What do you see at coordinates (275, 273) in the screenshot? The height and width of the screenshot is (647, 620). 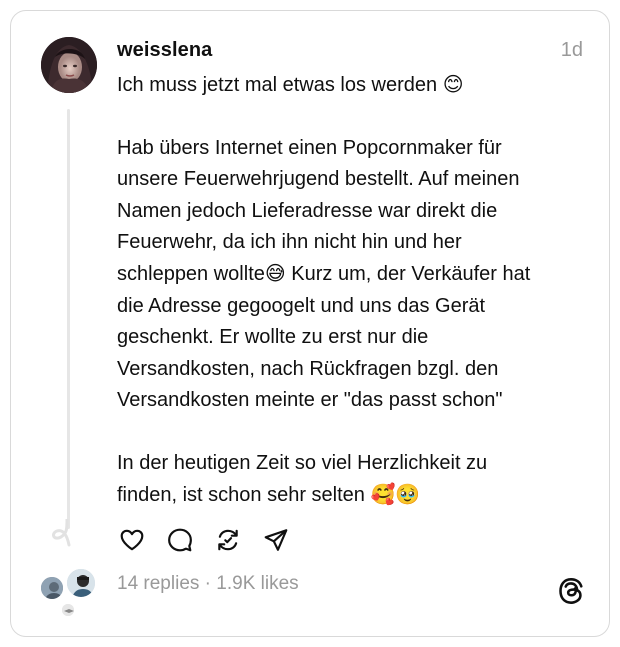 I see `sweat-smile-emoji: 😅` at bounding box center [275, 273].